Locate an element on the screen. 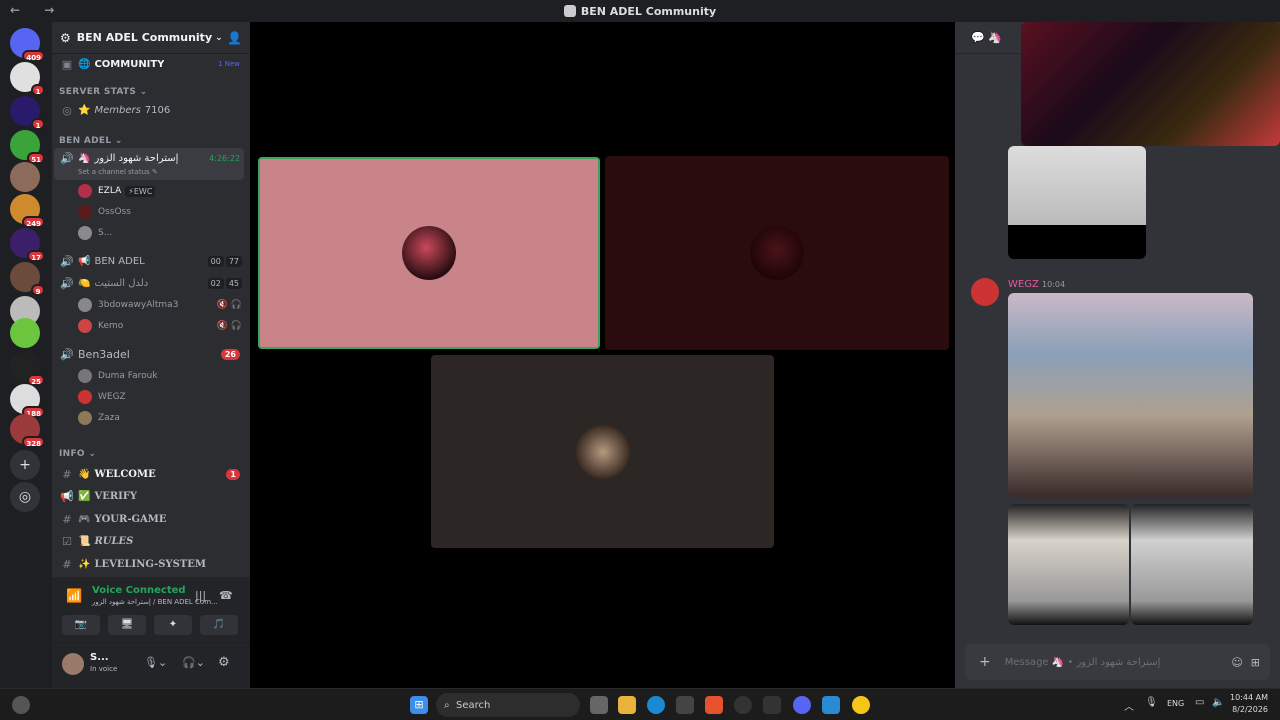 This screenshot has width=1280, height=720. clock-date: 8/2/2026 is located at coordinates (1249, 709).